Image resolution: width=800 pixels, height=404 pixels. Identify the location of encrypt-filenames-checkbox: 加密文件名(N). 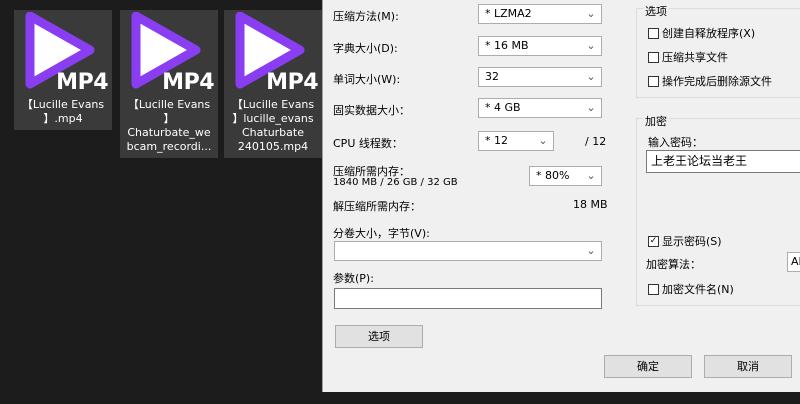
(691, 289).